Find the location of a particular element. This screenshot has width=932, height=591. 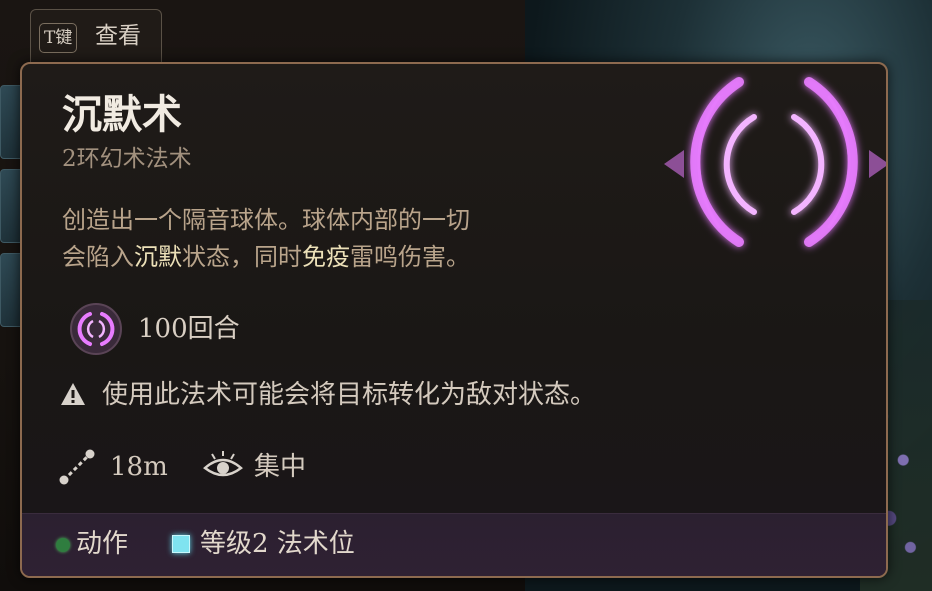

silence-spell-icon is located at coordinates (96, 329).